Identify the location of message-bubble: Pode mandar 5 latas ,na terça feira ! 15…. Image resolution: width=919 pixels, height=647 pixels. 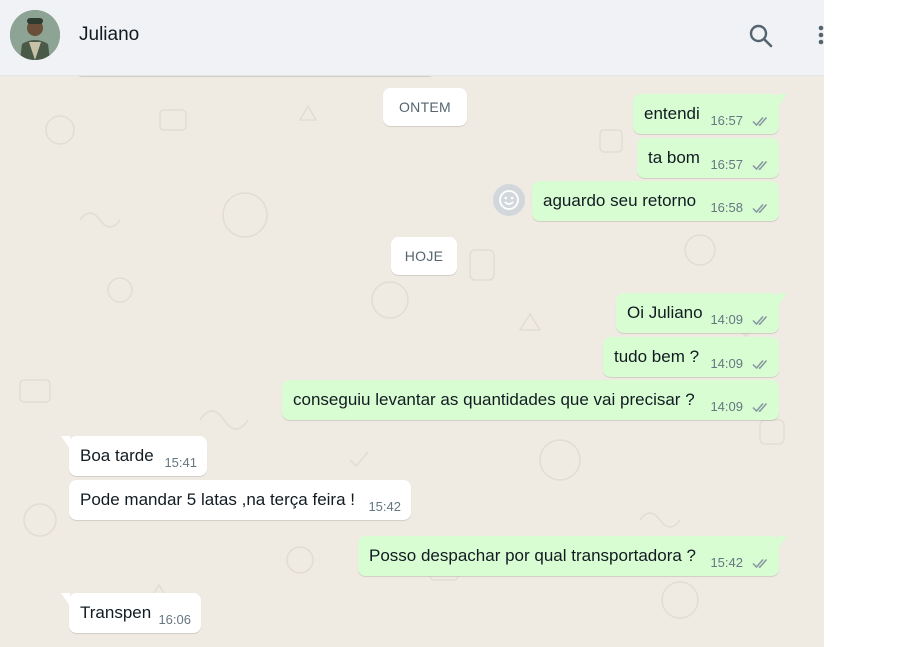
(240, 500).